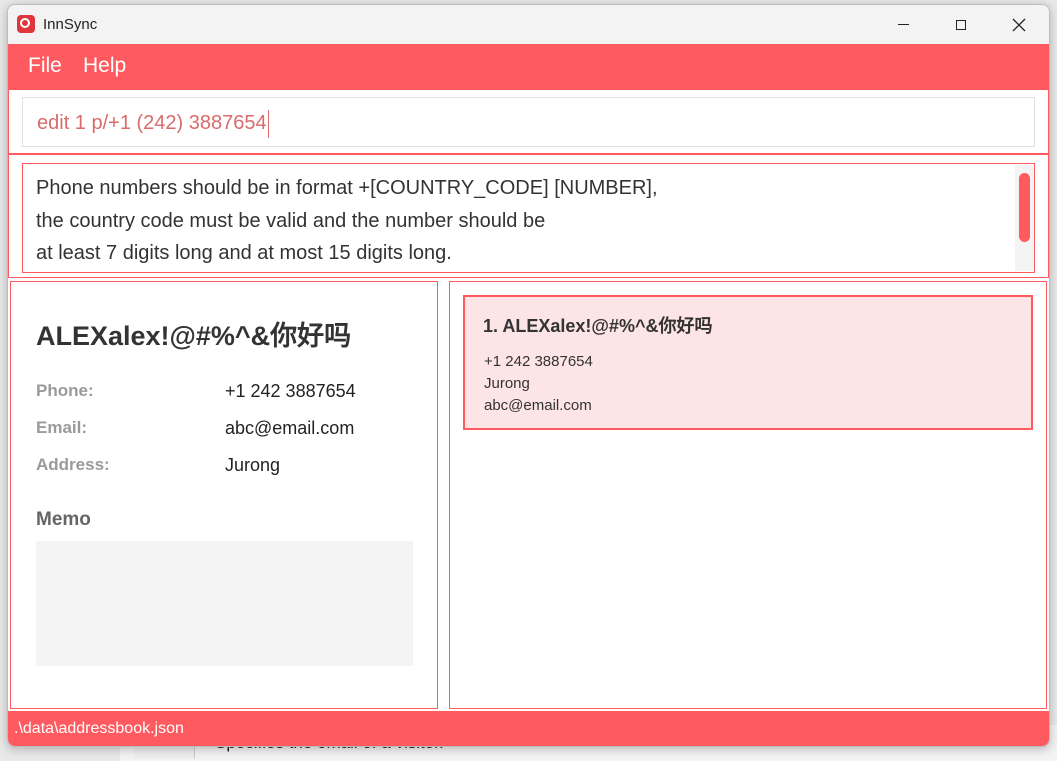 The width and height of the screenshot is (1057, 761). Describe the element at coordinates (224, 603) in the screenshot. I see `memo-field` at that location.